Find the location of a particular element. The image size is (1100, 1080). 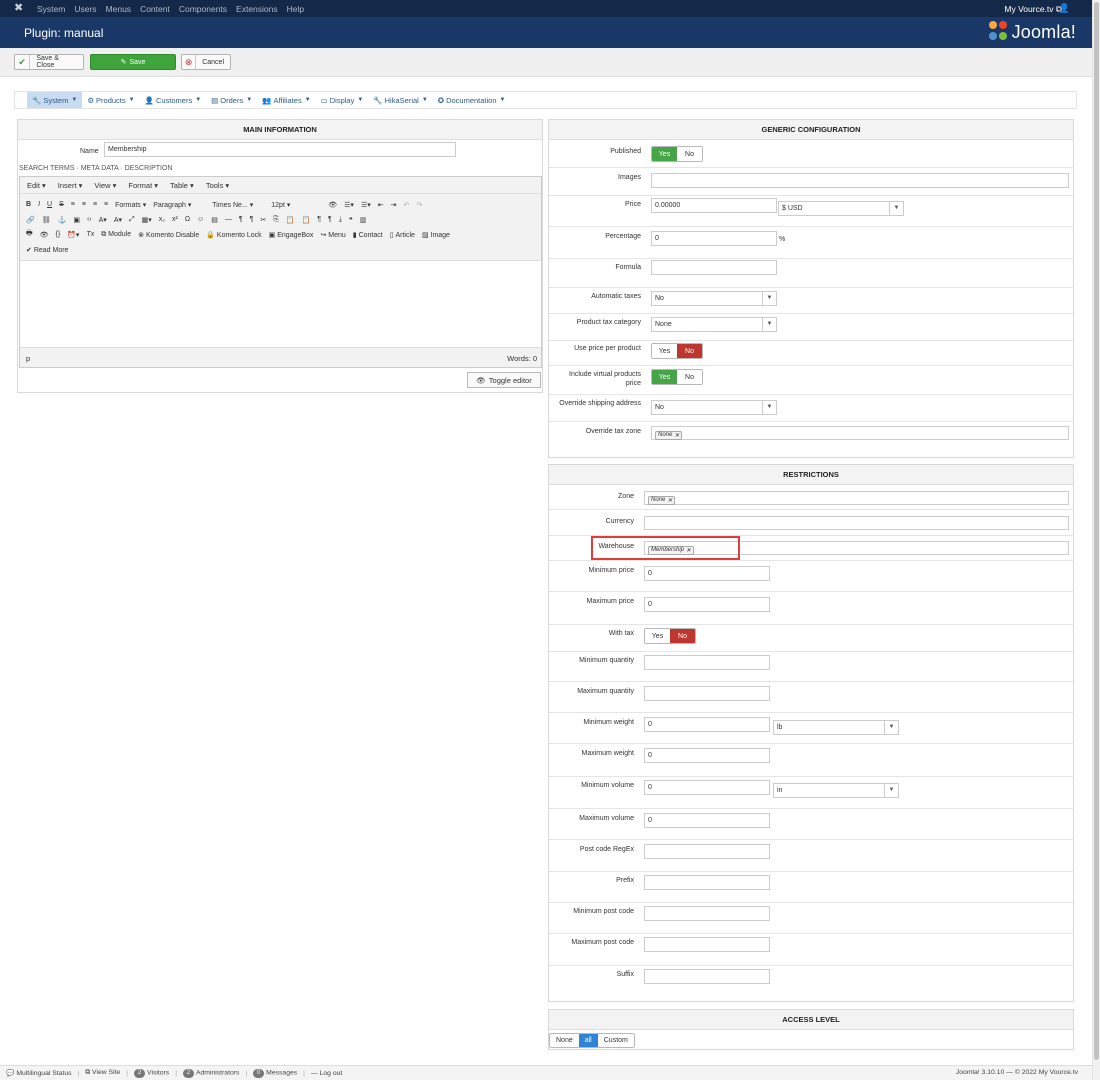

table-icon: ▦▾ is located at coordinates (147, 220).